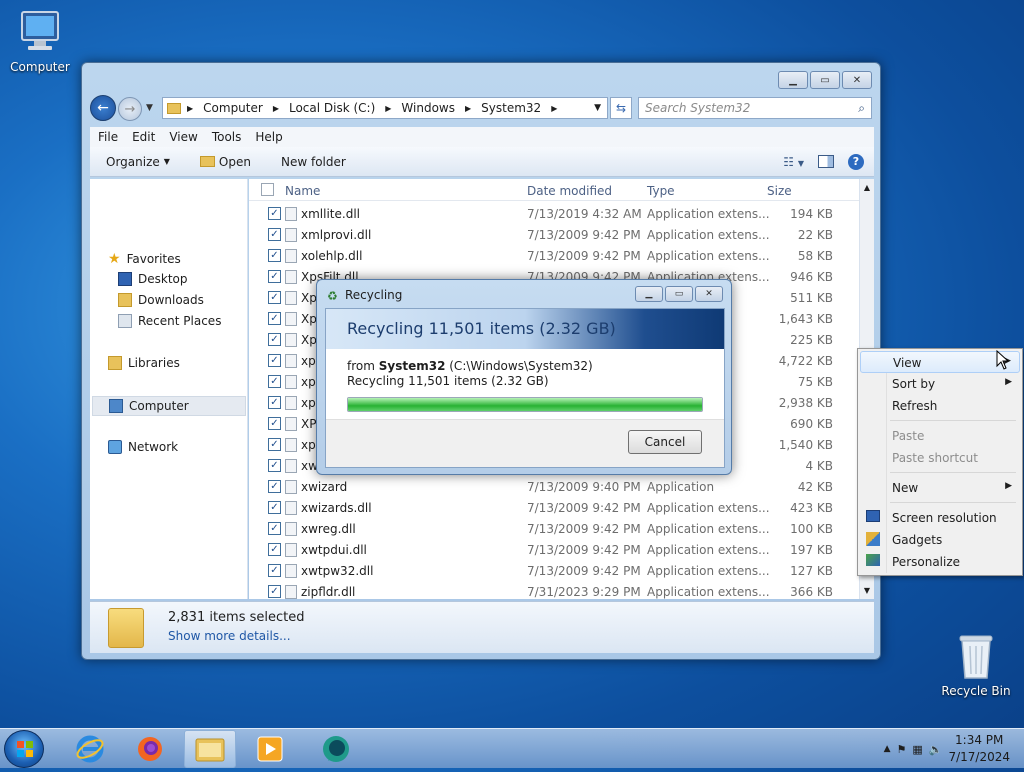 This screenshot has height=772, width=1024. I want to click on column-header-type: Type, so click(661, 191).